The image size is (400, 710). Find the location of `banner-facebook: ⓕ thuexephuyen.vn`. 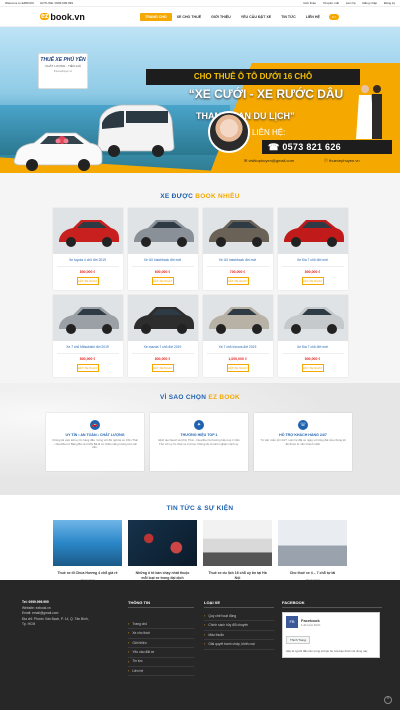

banner-facebook: ⓕ thuexephuyen.vn is located at coordinates (342, 161).